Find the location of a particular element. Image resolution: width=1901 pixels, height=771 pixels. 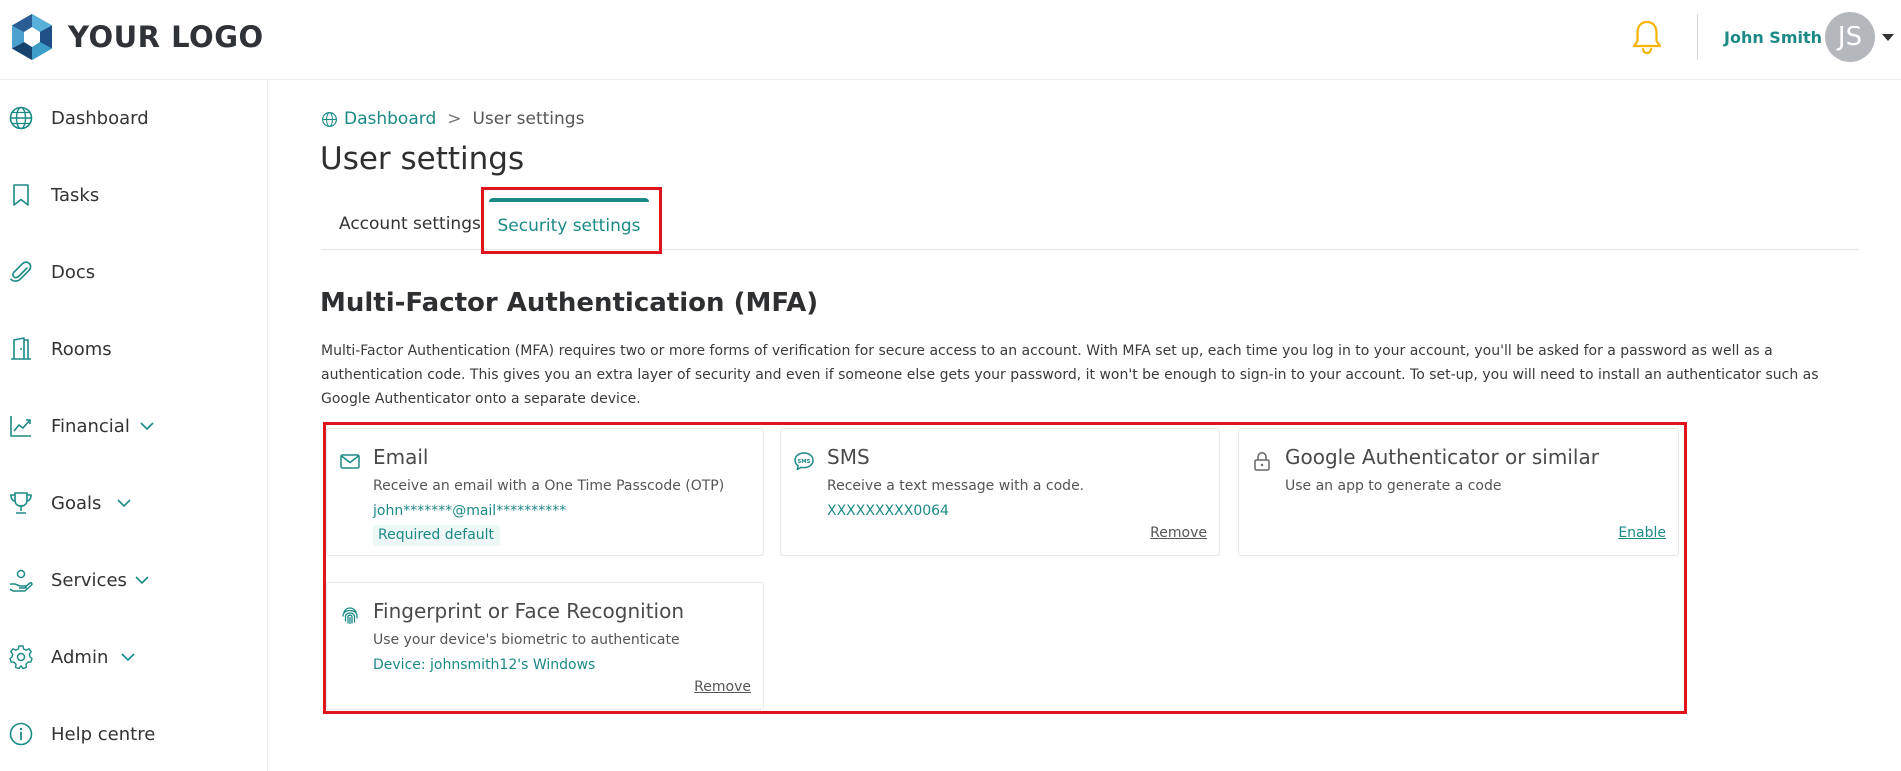

sidebar-item-dashboard: Dashboard is located at coordinates (134, 118).